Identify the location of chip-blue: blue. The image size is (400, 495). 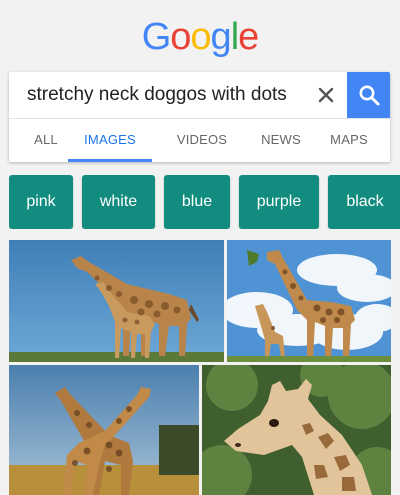
(197, 202).